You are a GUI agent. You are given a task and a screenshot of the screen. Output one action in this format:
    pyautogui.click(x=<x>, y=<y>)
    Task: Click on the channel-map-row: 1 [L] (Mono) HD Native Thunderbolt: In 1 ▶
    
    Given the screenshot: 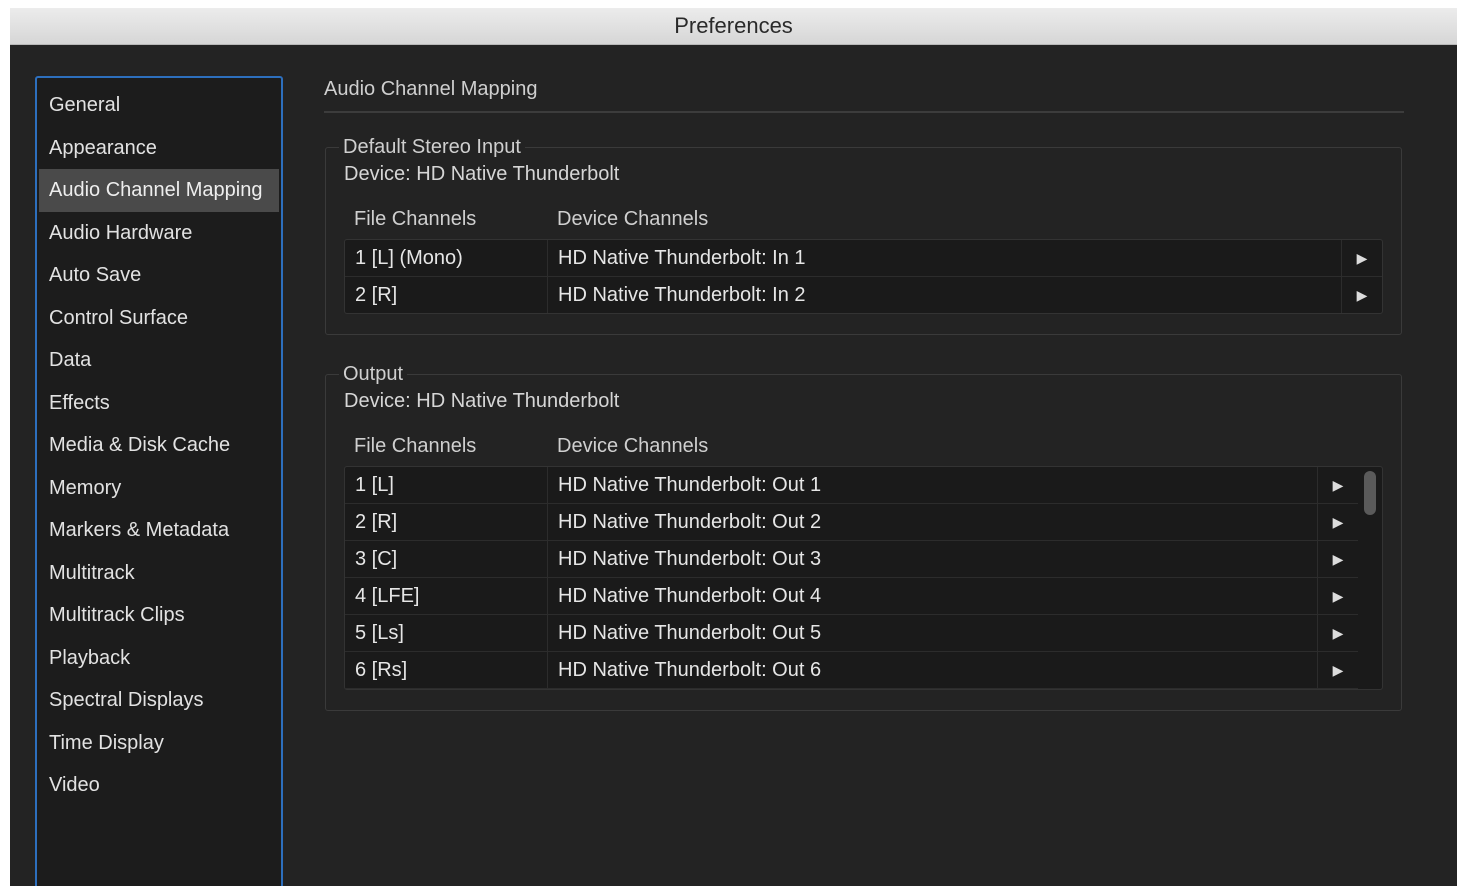 What is the action you would take?
    pyautogui.click(x=863, y=258)
    